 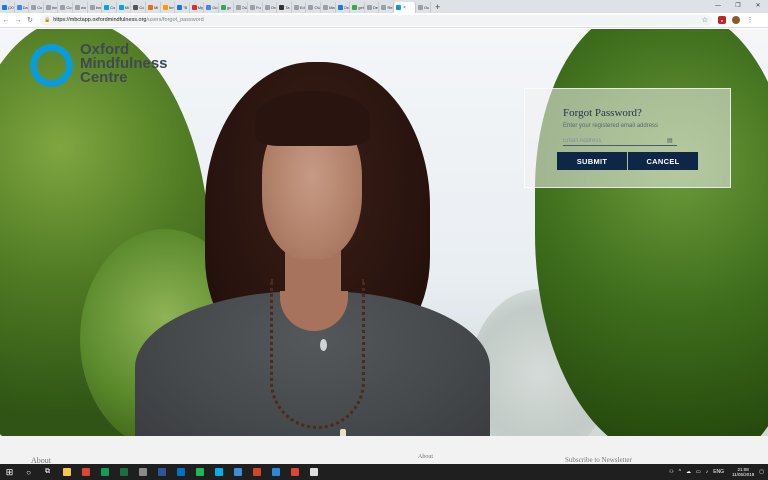 What do you see at coordinates (83, 7) in the screenshot?
I see `tab-title: wo` at bounding box center [83, 7].